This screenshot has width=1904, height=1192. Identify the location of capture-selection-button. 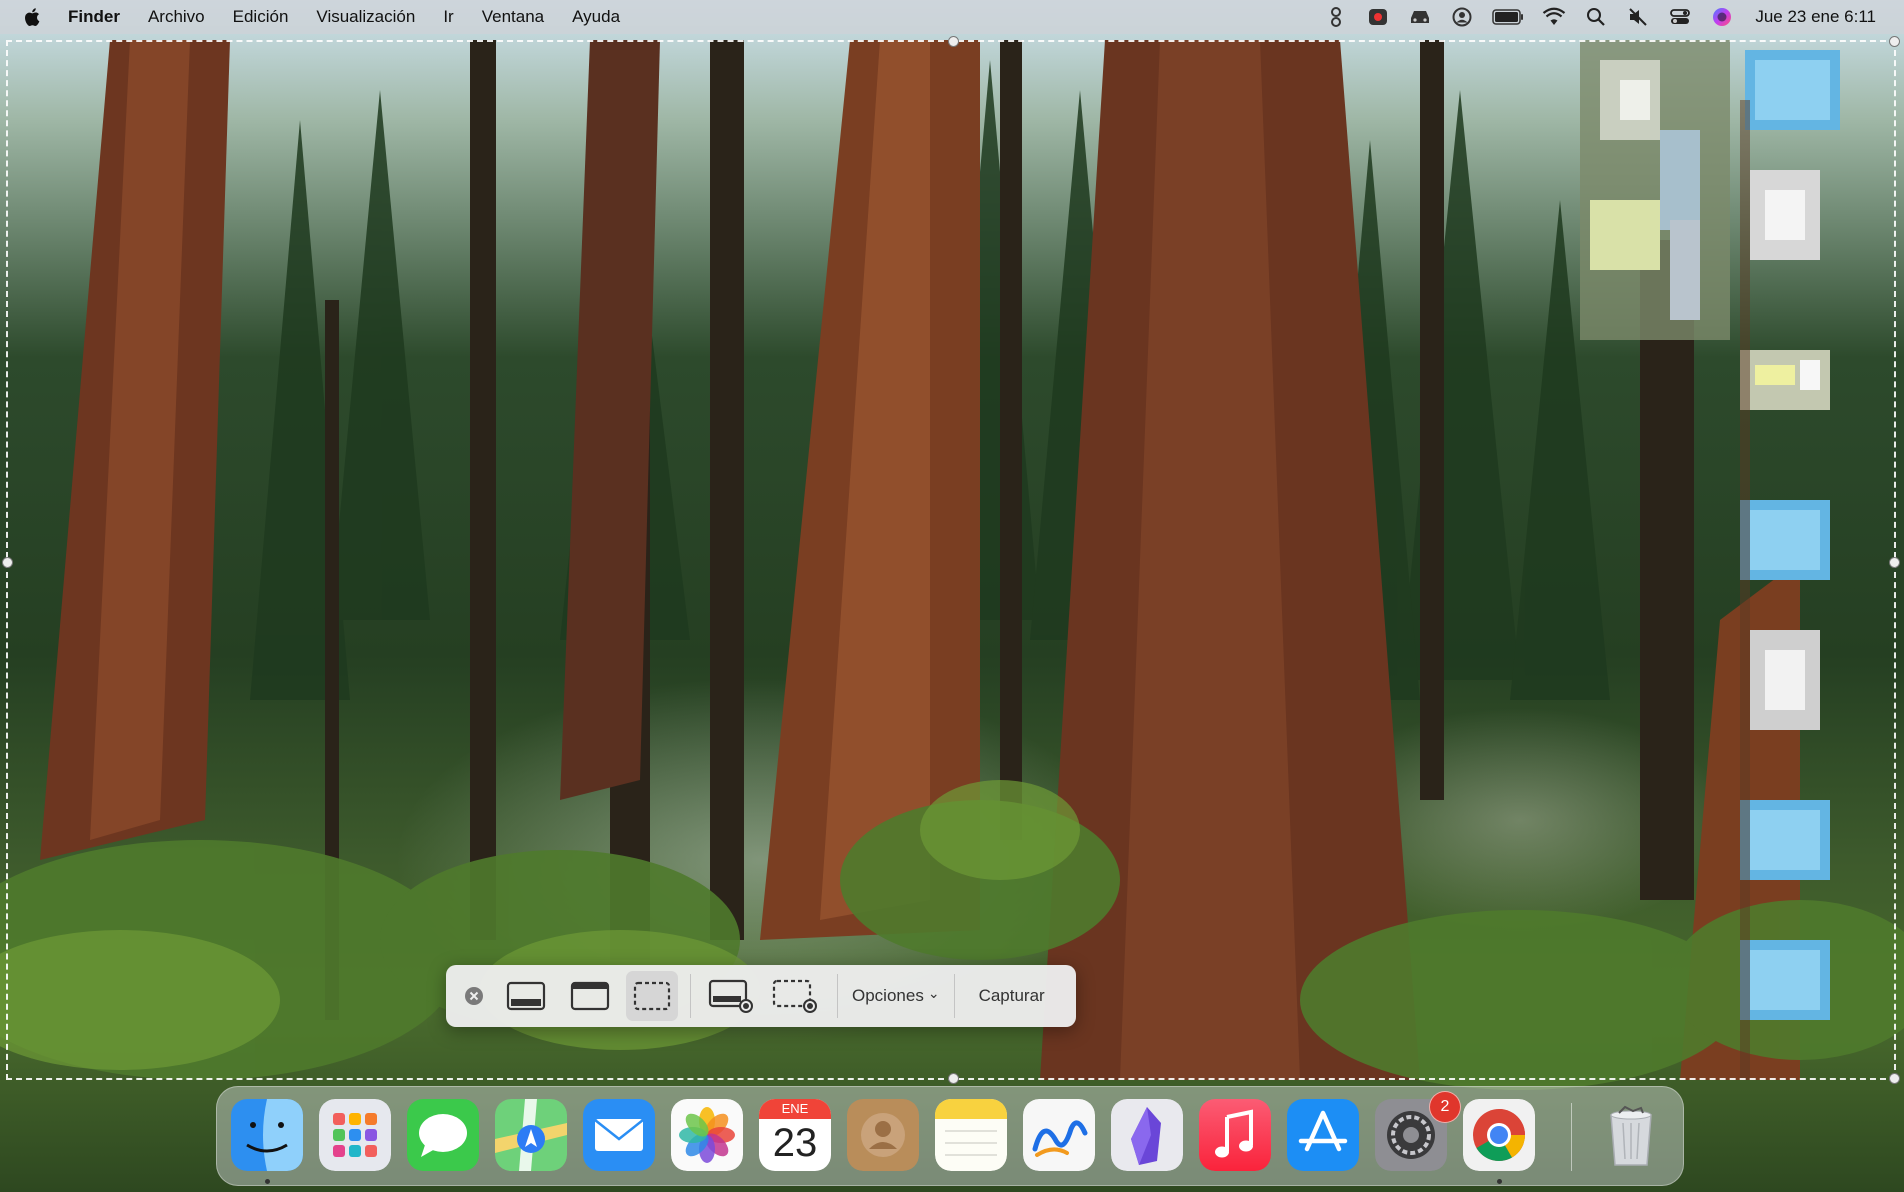
(652, 996).